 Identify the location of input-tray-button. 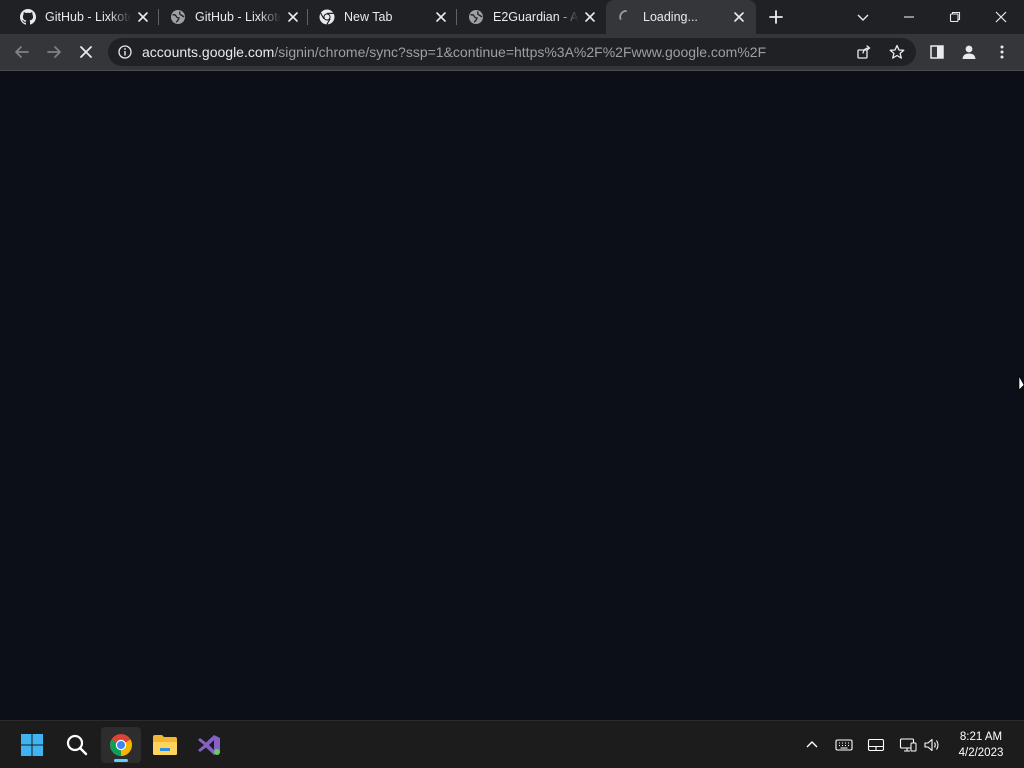
(876, 745).